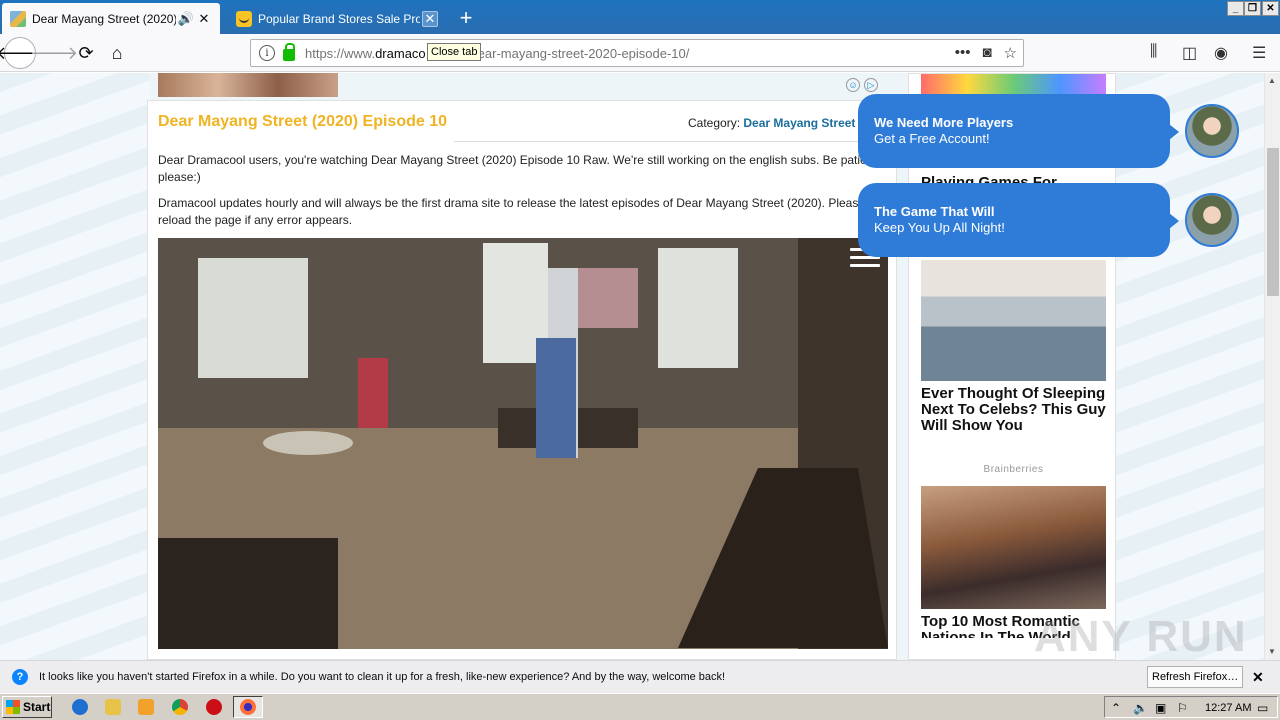 The height and width of the screenshot is (720, 1280). Describe the element at coordinates (214, 707) in the screenshot. I see `opera-icon` at that location.